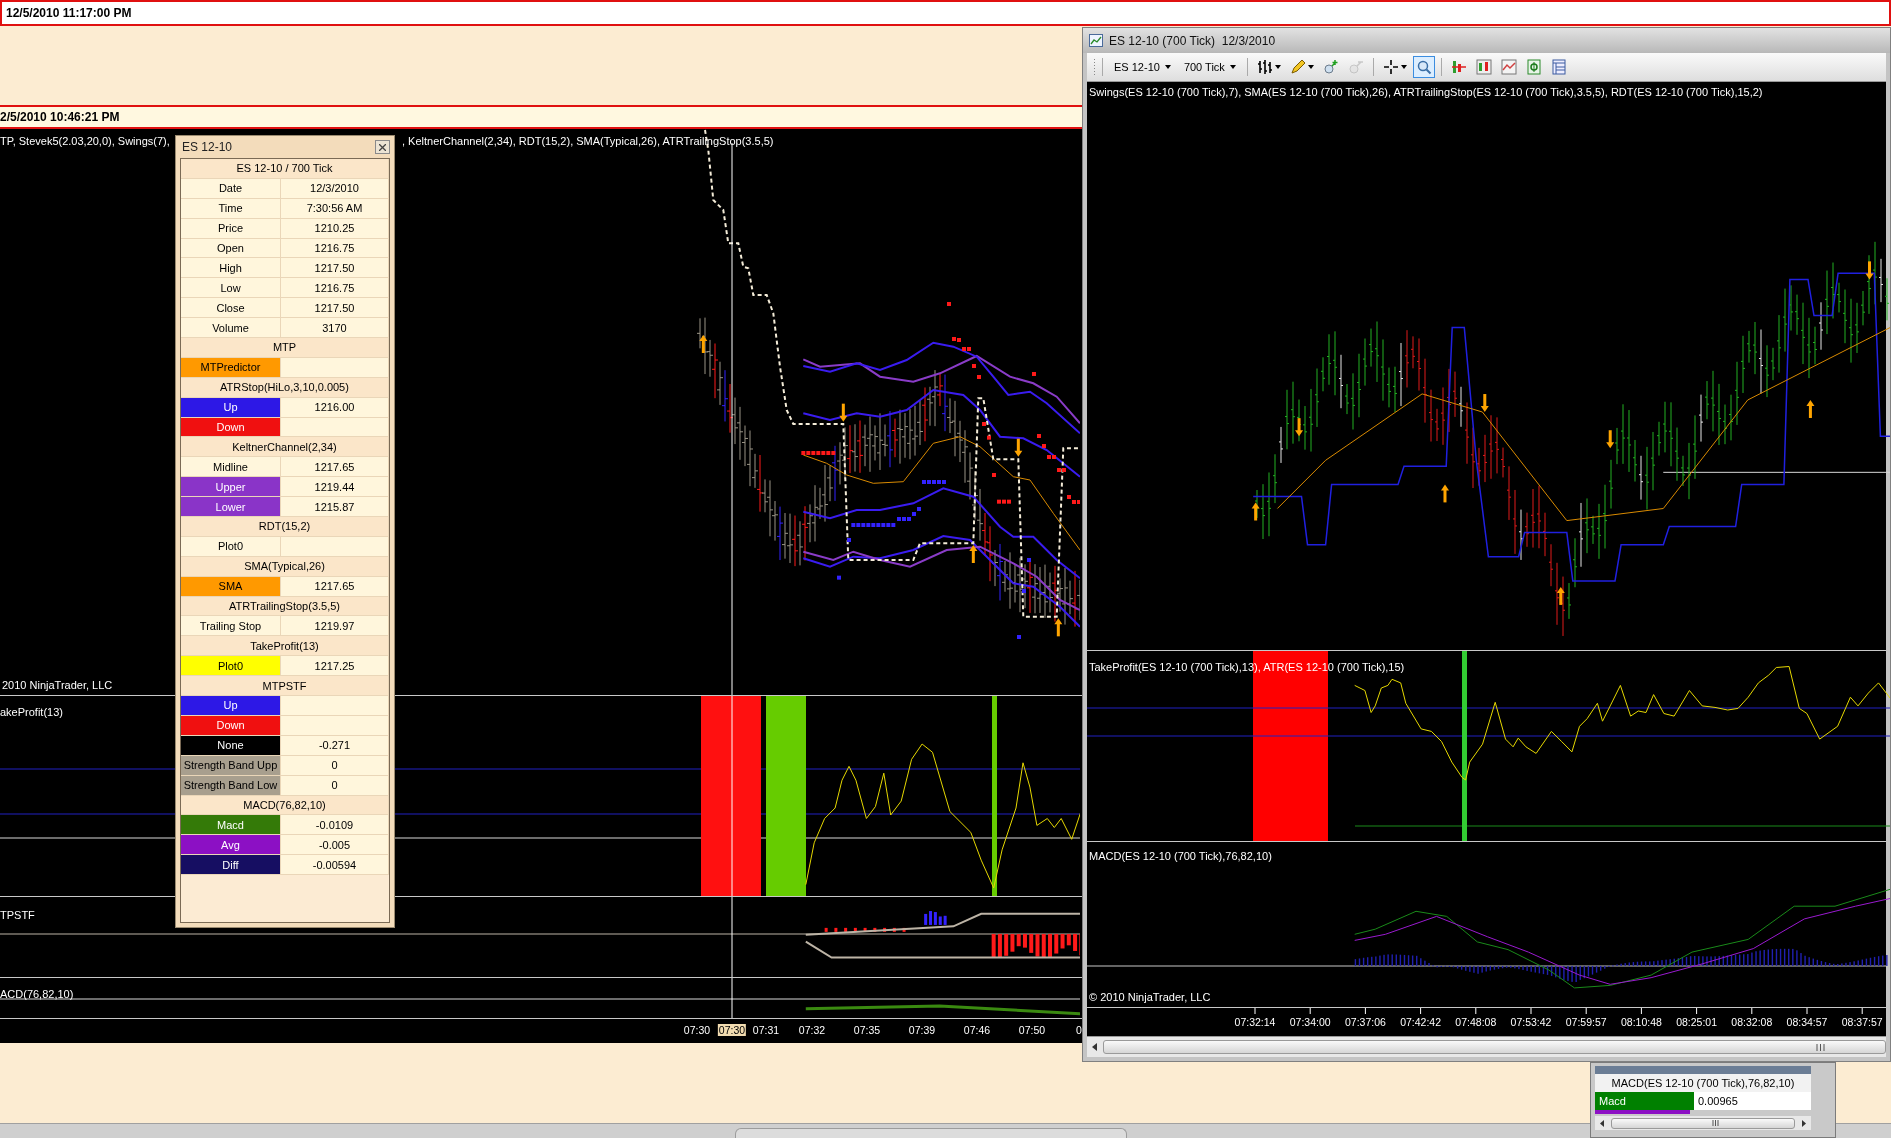  What do you see at coordinates (1531, 1022) in the screenshot?
I see `time-axis-label: 07:53:42` at bounding box center [1531, 1022].